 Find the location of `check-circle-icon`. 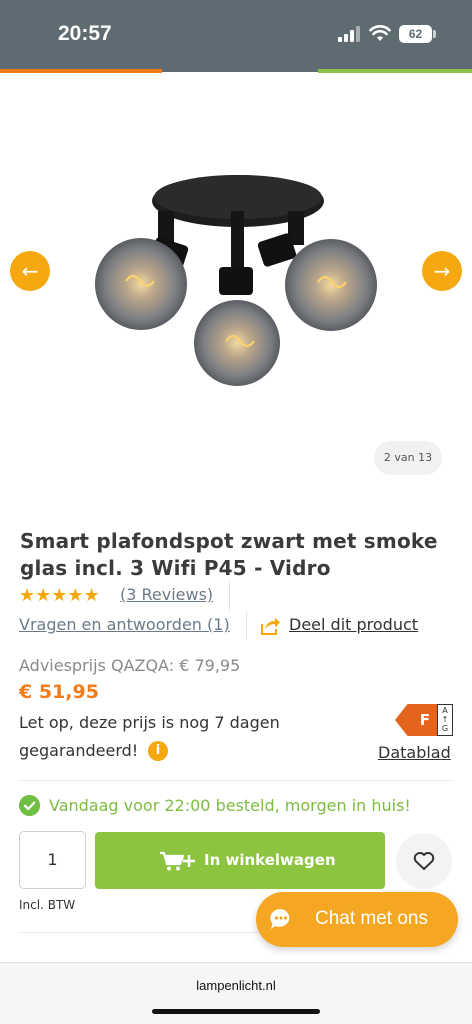

check-circle-icon is located at coordinates (29, 805).